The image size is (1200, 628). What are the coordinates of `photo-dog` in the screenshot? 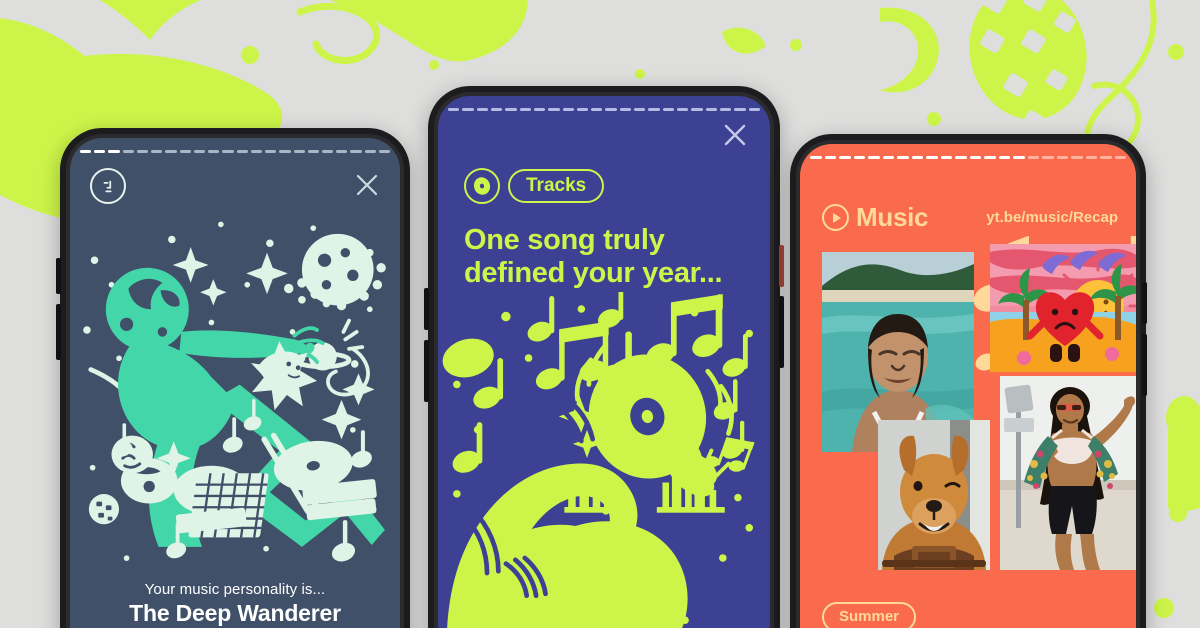 It's located at (934, 495).